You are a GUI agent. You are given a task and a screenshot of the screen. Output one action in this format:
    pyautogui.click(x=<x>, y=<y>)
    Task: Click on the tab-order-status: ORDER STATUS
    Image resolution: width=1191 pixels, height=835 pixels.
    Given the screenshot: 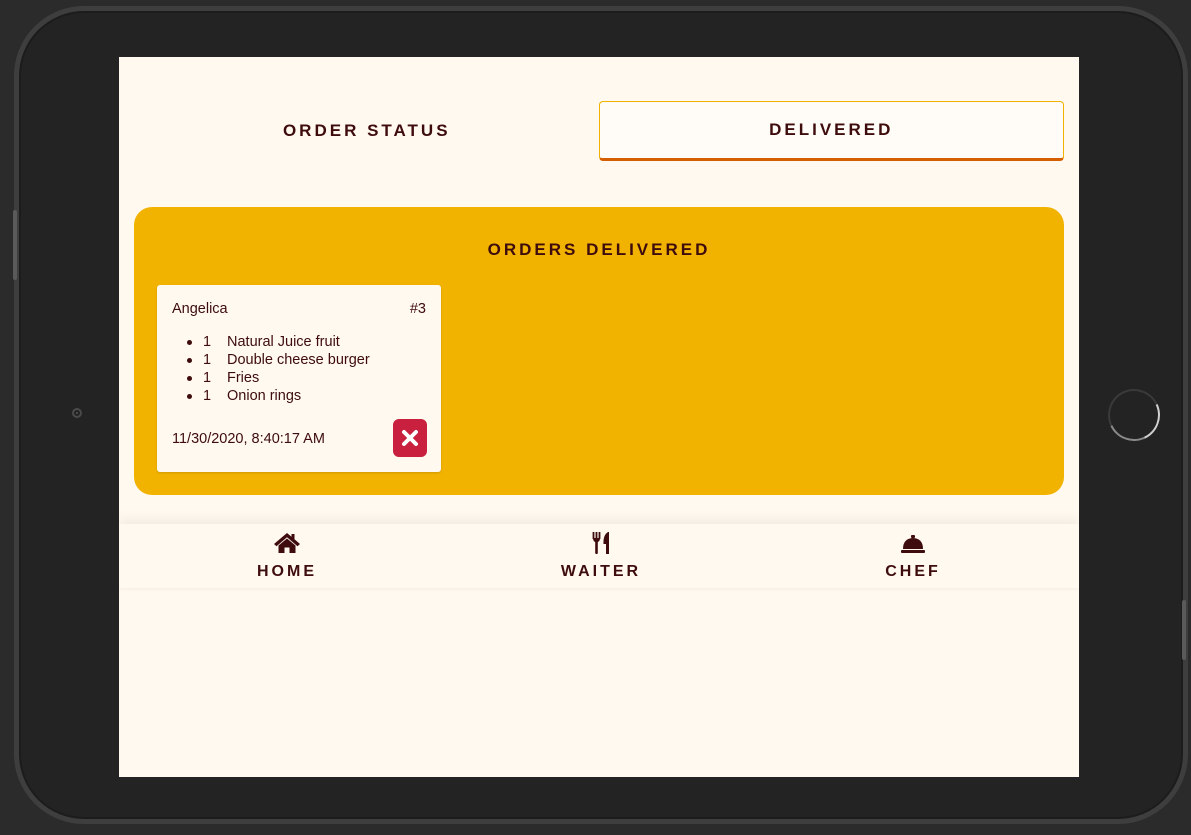 What is the action you would take?
    pyautogui.click(x=367, y=131)
    